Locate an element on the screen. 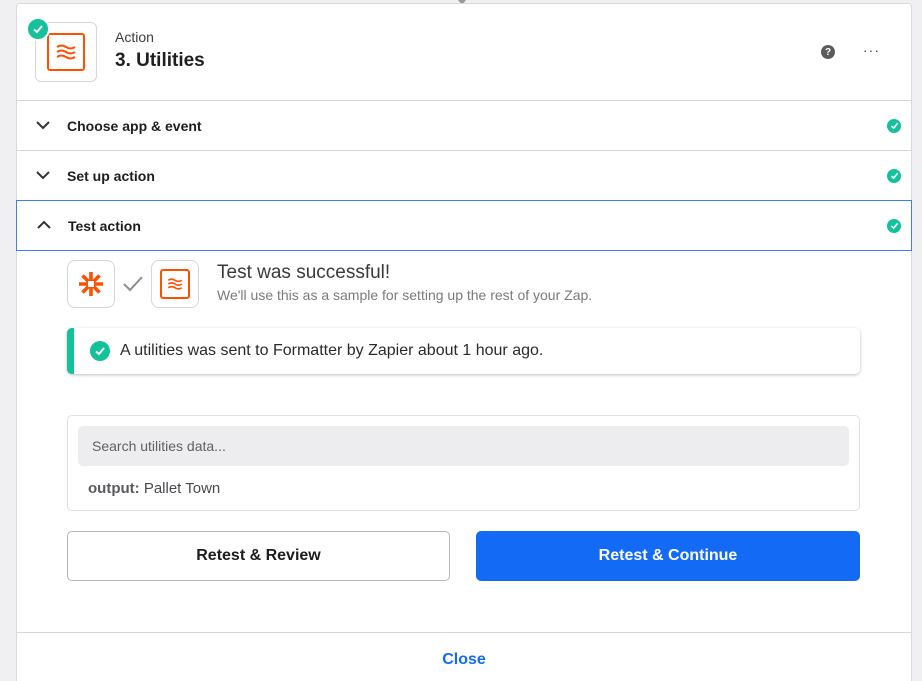 Image resolution: width=922 pixels, height=681 pixels. help-icon: ? is located at coordinates (828, 52).